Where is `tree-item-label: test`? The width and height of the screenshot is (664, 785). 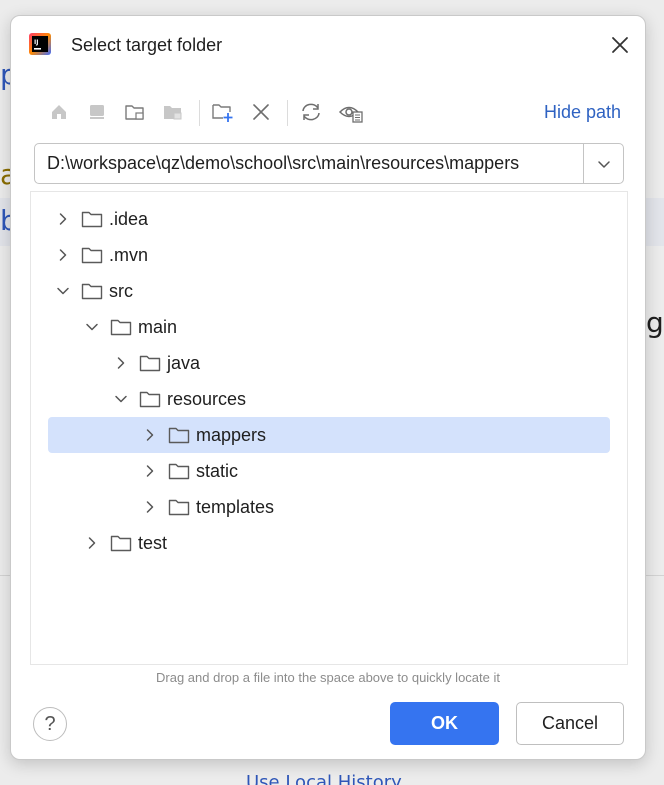 tree-item-label: test is located at coordinates (153, 543).